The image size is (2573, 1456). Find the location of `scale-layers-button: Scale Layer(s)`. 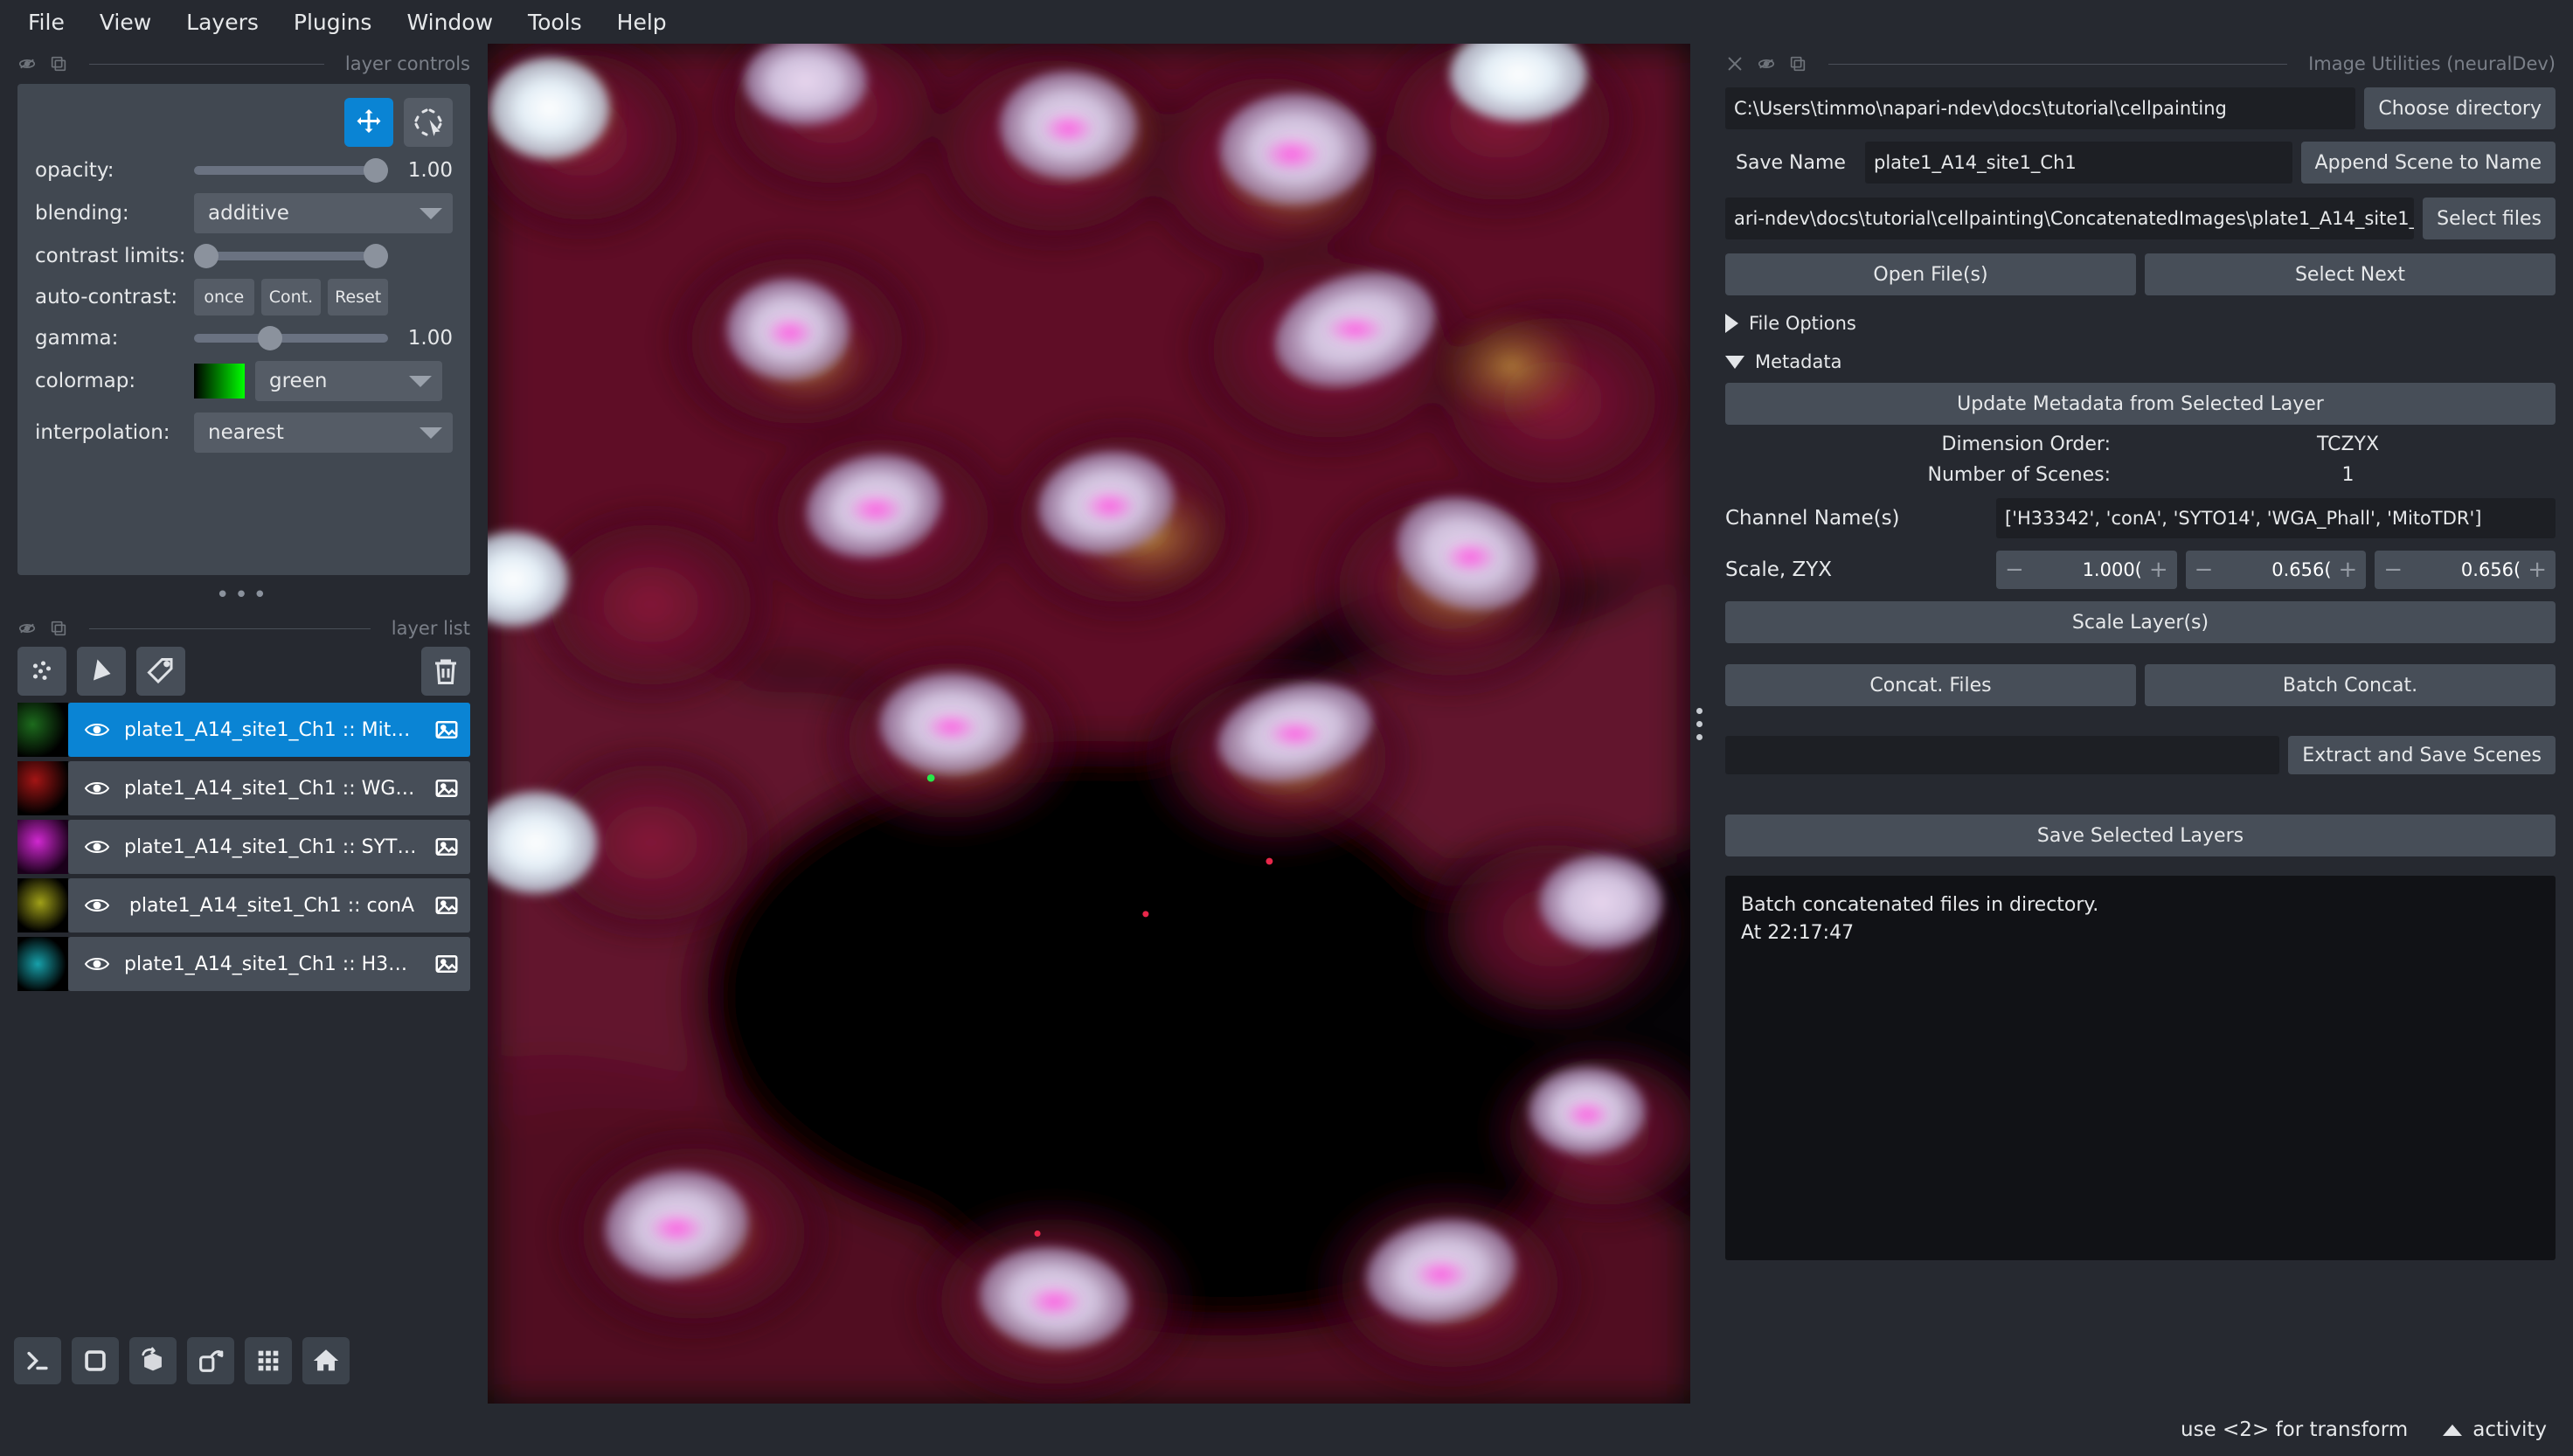

scale-layers-button: Scale Layer(s) is located at coordinates (2140, 622).